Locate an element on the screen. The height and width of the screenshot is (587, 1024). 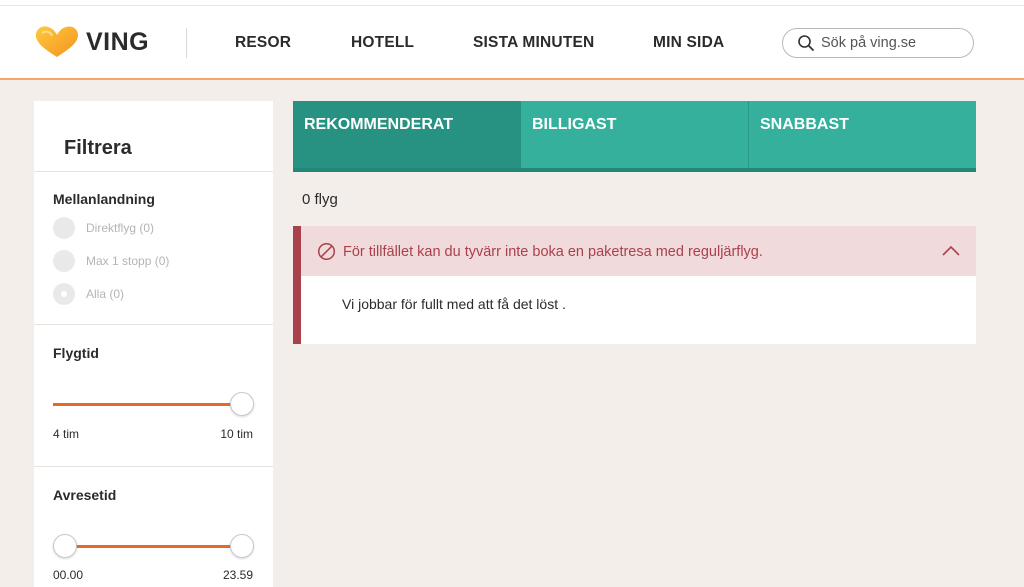
search-input is located at coordinates (891, 43).